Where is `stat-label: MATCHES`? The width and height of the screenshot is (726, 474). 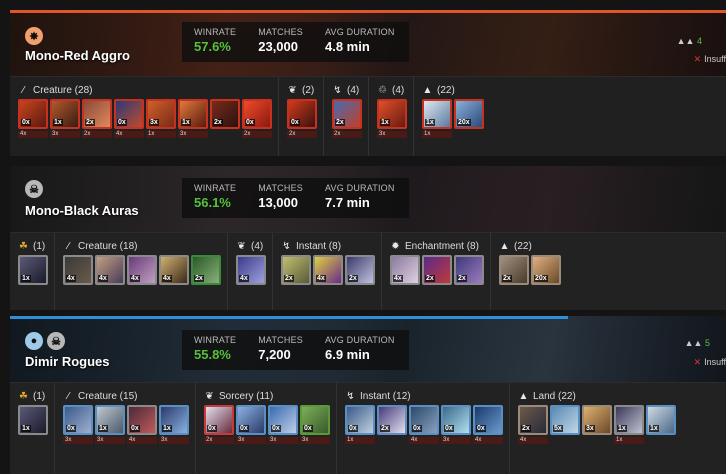
stat-label: MATCHES is located at coordinates (280, 188).